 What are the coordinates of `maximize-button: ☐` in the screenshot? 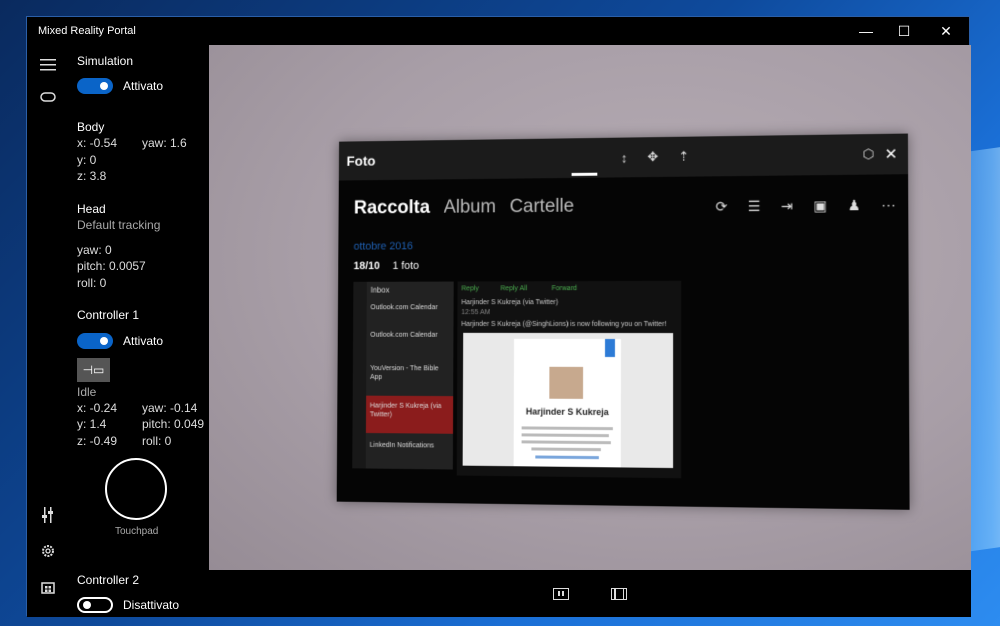 It's located at (904, 31).